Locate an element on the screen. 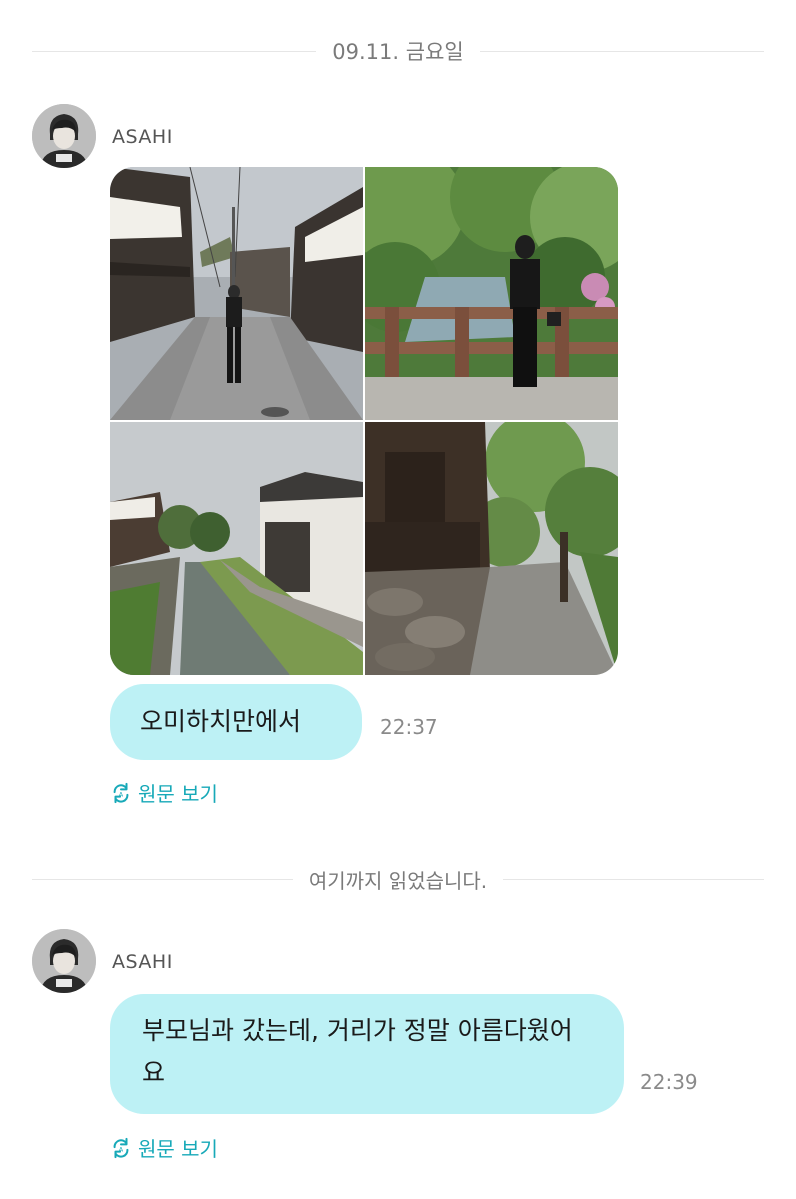  photo-canal-image is located at coordinates (236, 548).